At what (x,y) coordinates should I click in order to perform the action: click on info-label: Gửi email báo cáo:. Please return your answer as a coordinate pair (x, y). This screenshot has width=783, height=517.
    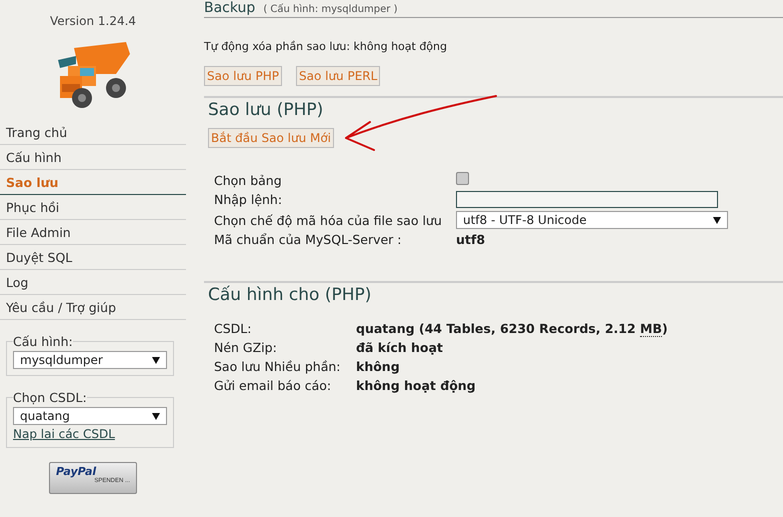
    Looking at the image, I should click on (273, 385).